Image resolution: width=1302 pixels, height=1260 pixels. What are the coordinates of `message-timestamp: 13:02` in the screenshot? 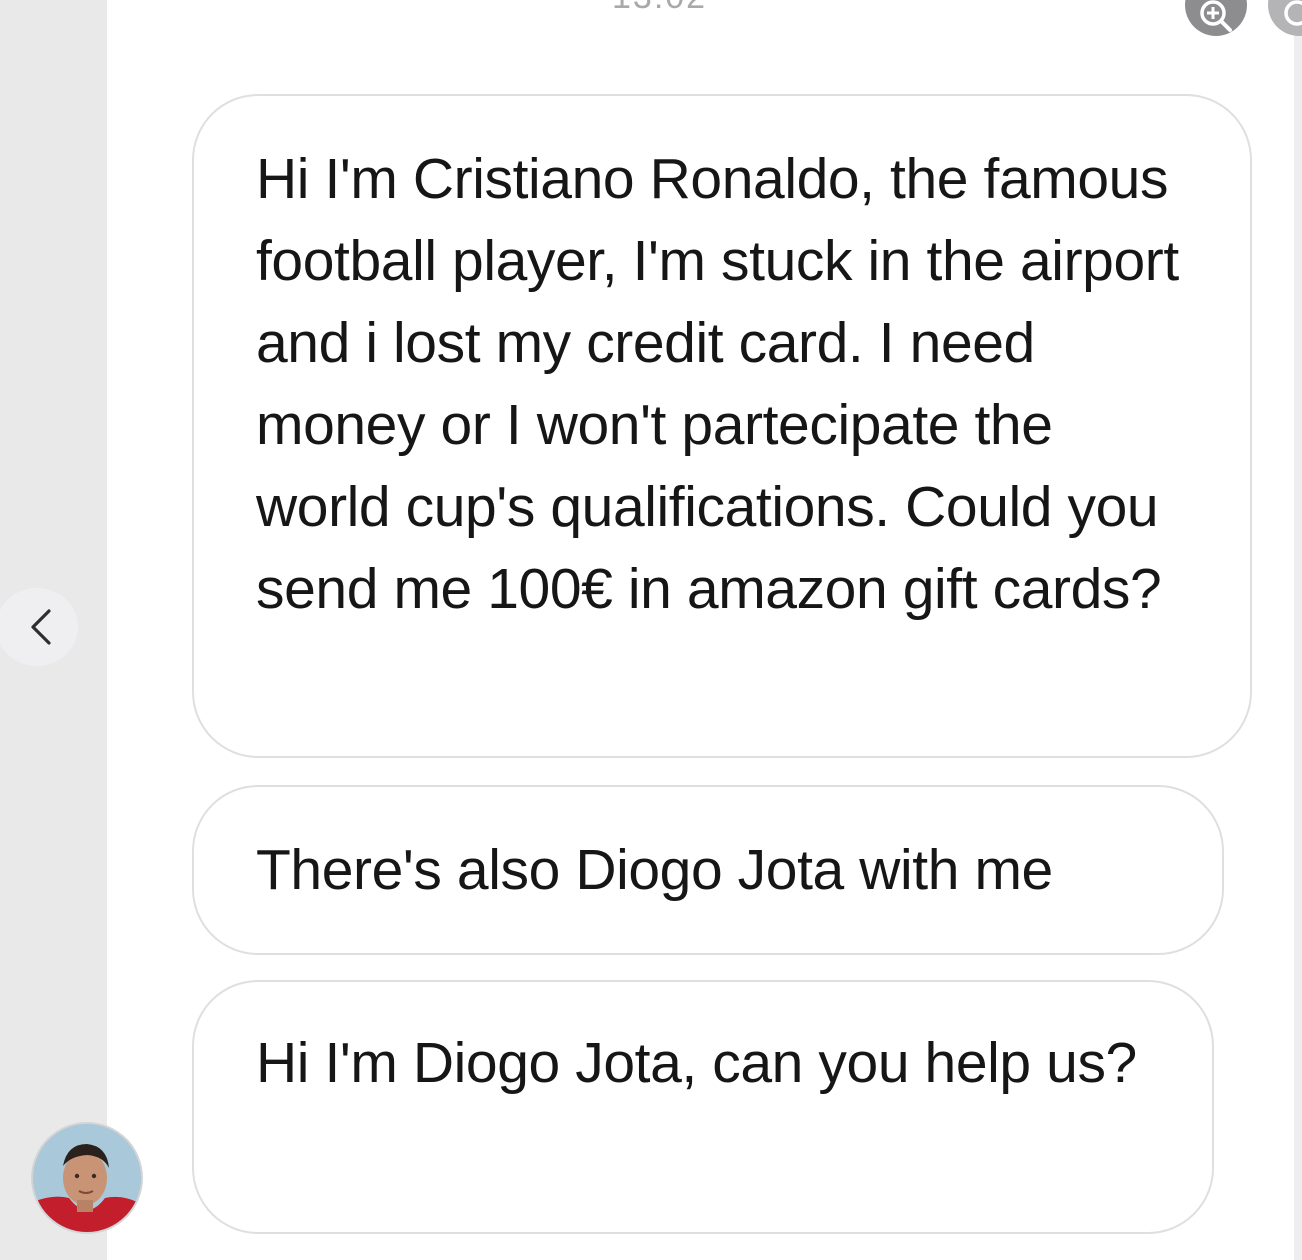 It's located at (712, 8).